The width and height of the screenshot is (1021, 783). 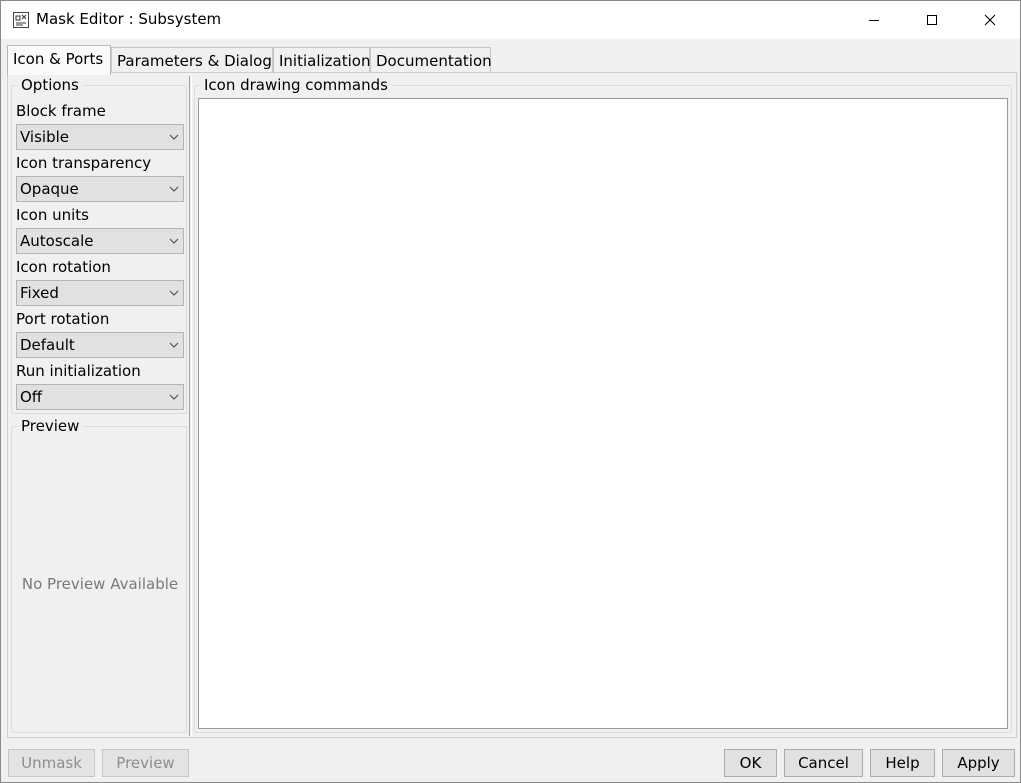 I want to click on icon-units-label: Icon units, so click(x=53, y=215).